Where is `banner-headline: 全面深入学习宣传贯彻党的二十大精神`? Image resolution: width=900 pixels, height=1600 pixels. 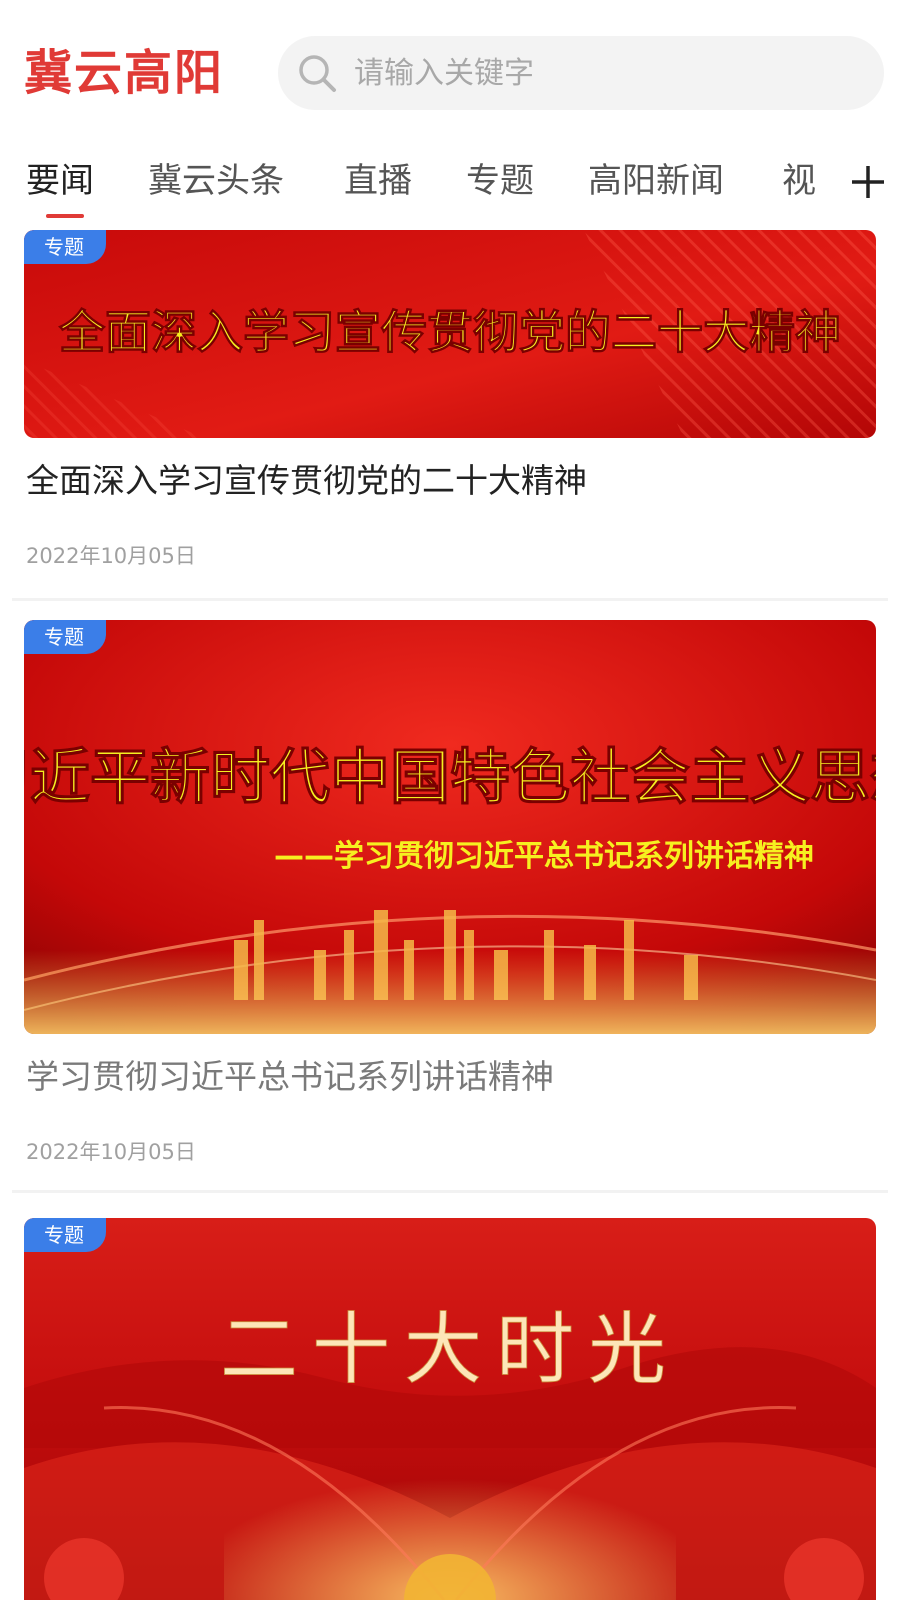
banner-headline: 全面深入学习宣传贯彻党的二十大精神 is located at coordinates (449, 332).